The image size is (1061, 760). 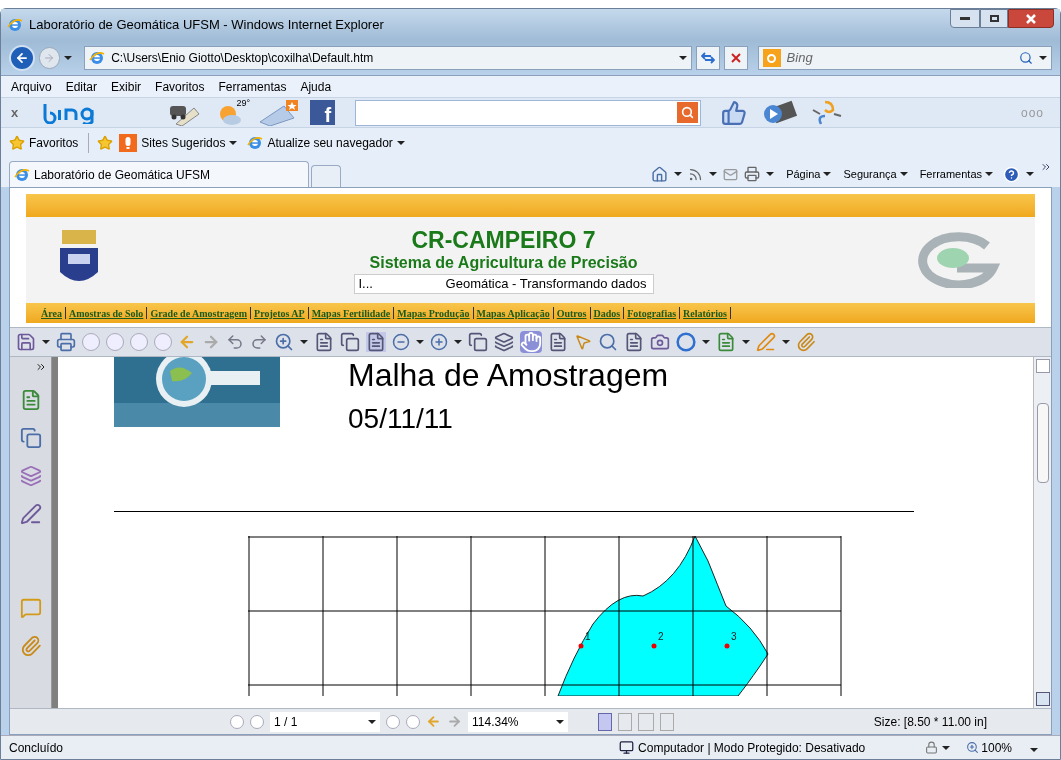 What do you see at coordinates (22, 58) in the screenshot?
I see `back-button` at bounding box center [22, 58].